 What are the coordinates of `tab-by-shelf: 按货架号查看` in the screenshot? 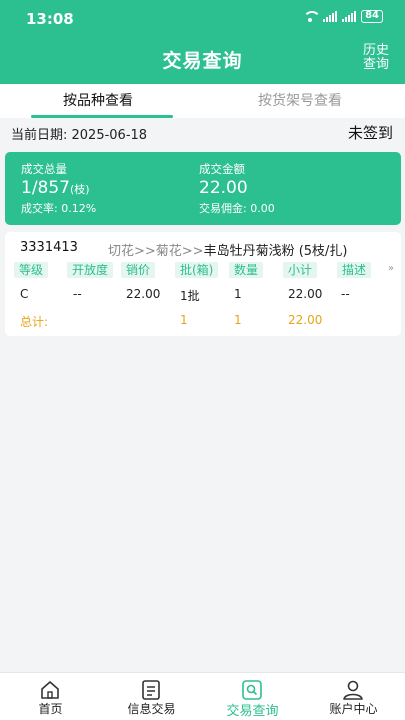 It's located at (300, 100).